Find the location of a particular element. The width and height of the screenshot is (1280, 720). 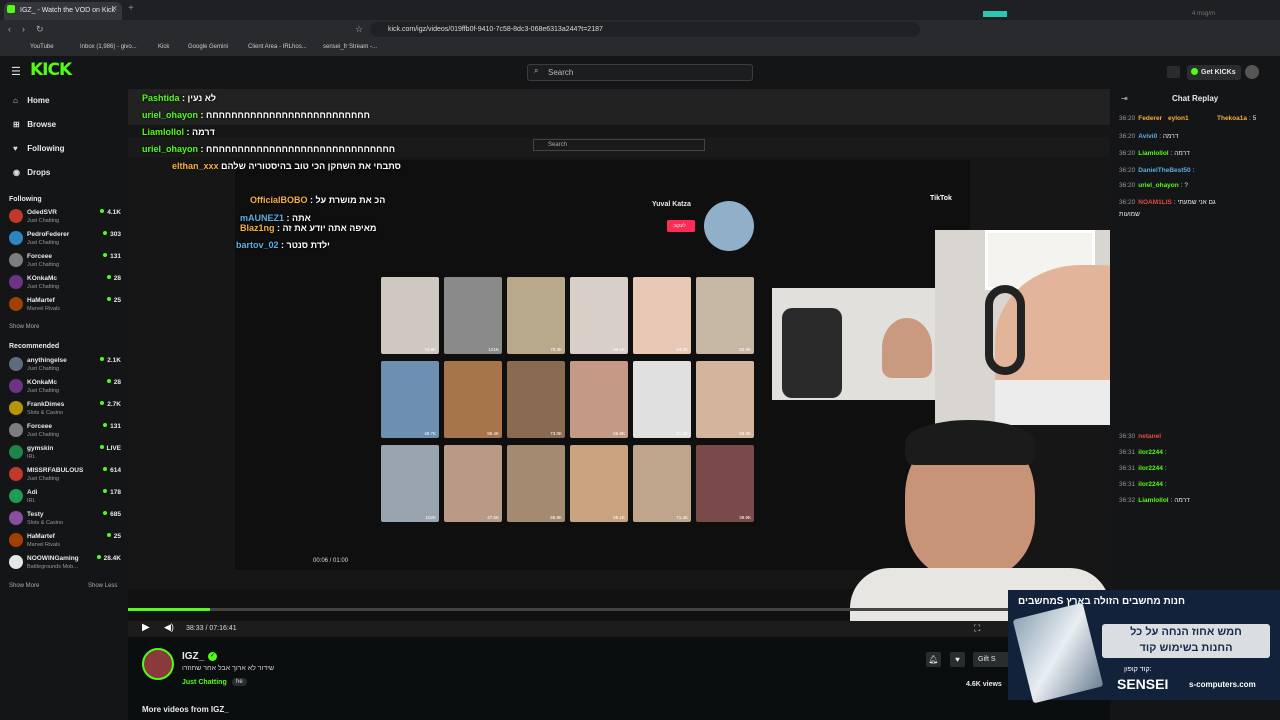

channel-category: Just Chatting is located at coordinates (43, 479).